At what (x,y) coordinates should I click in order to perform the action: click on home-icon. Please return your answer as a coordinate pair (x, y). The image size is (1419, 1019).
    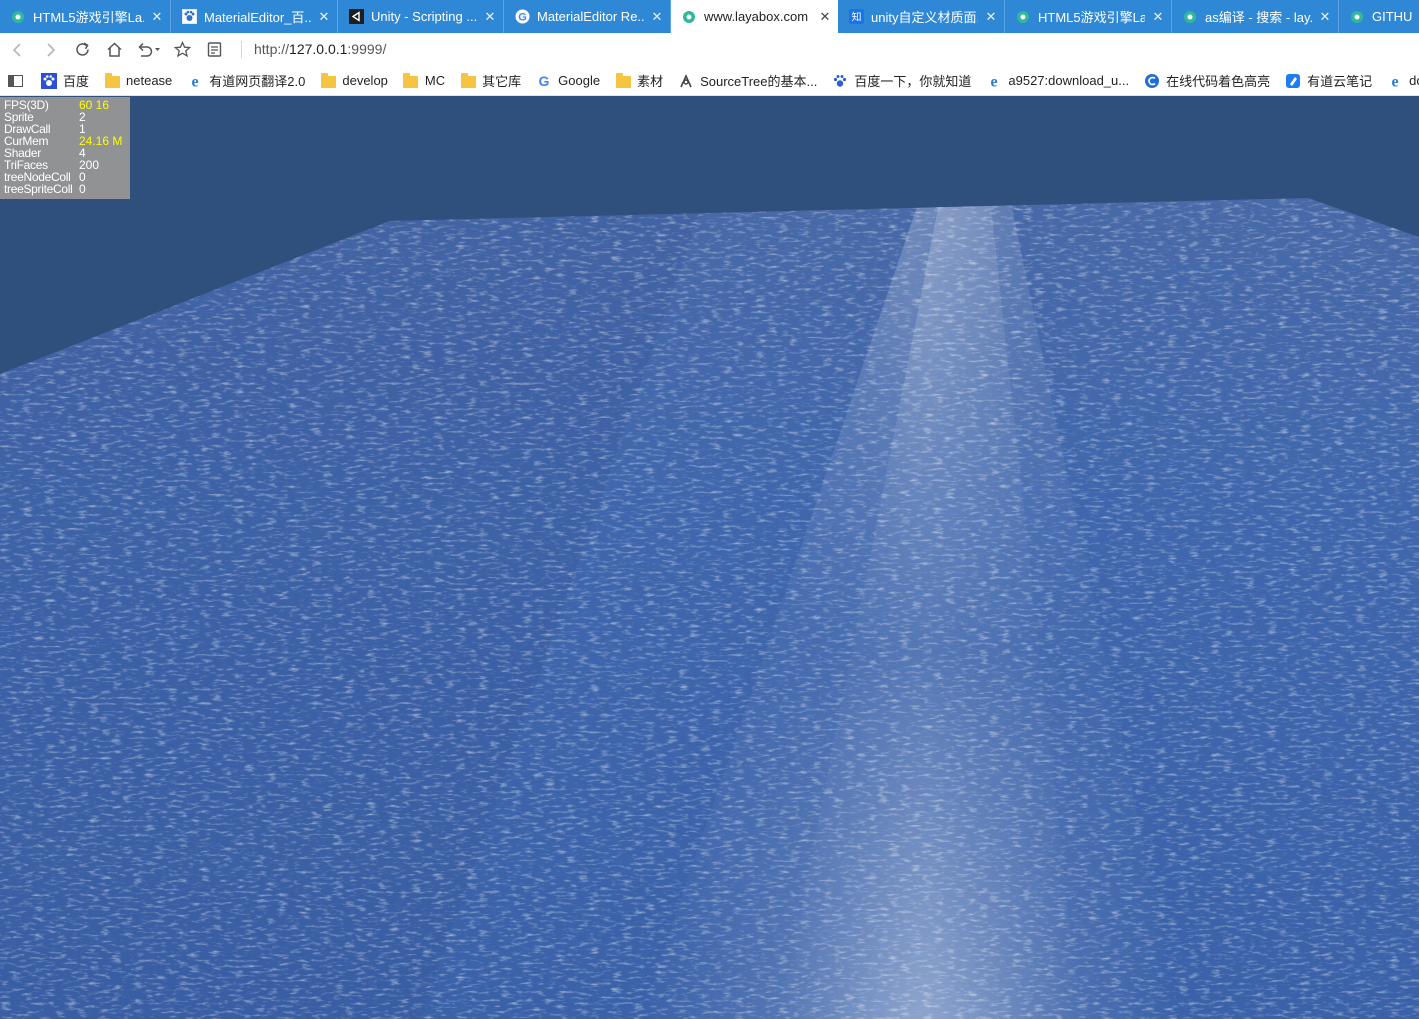
    Looking at the image, I should click on (114, 49).